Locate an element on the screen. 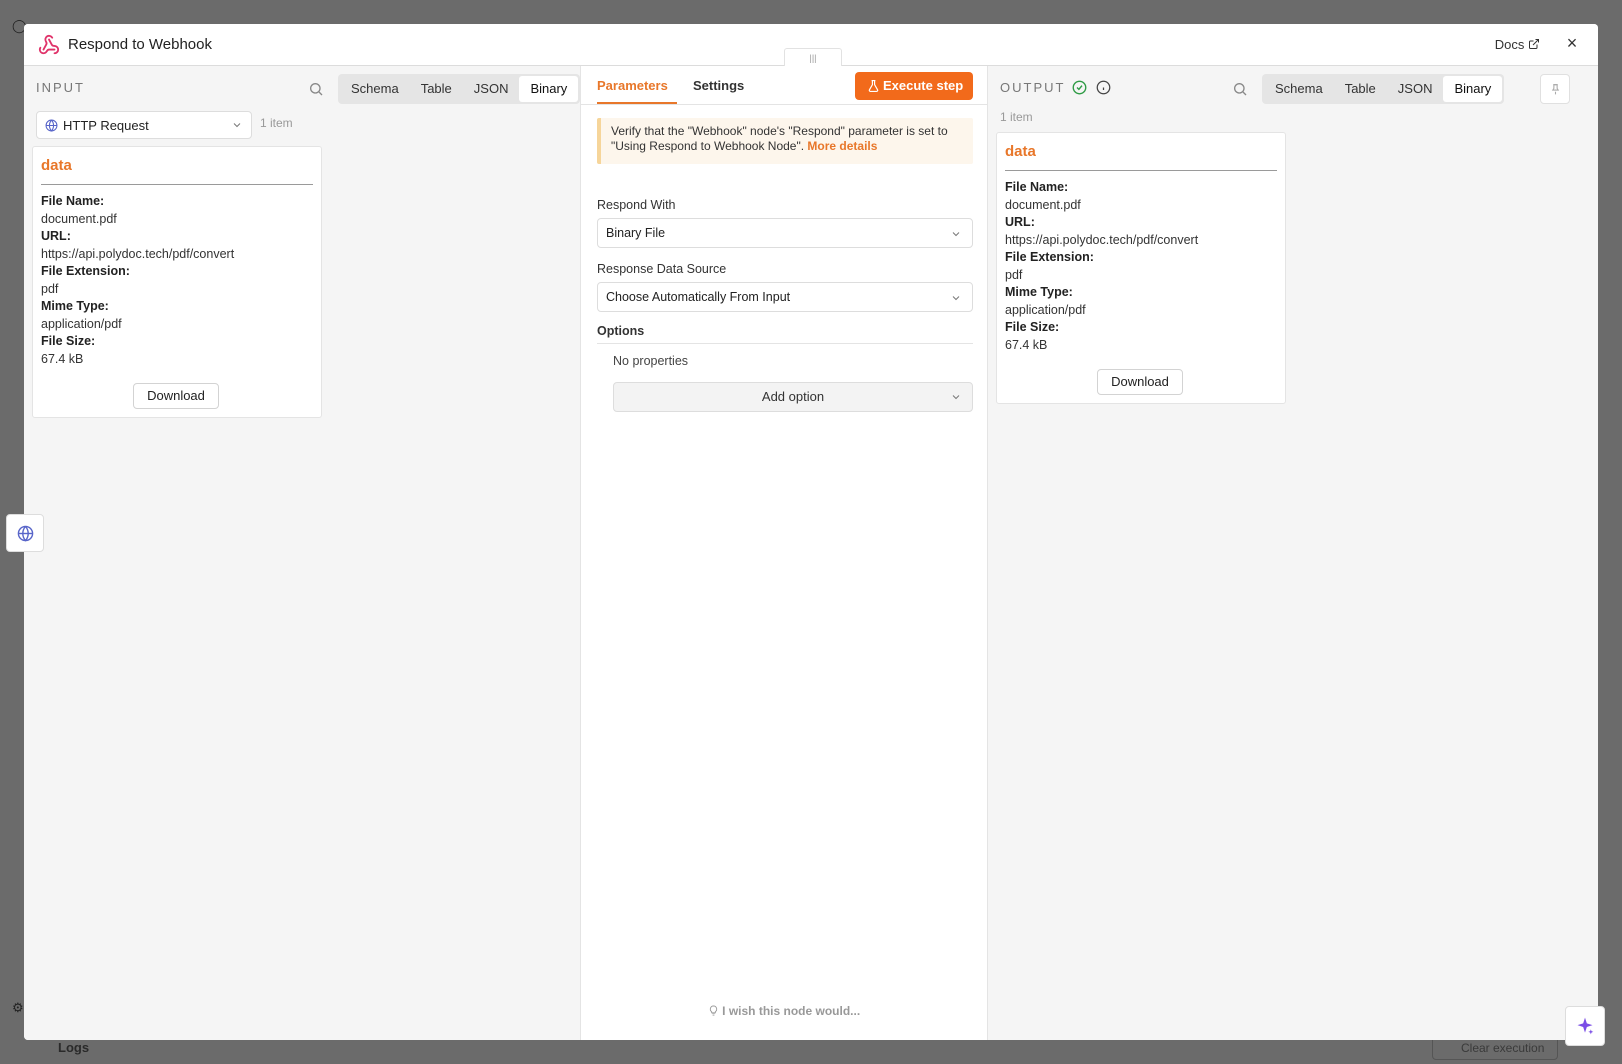 The width and height of the screenshot is (1622, 1064). close-button: × is located at coordinates (1572, 43).